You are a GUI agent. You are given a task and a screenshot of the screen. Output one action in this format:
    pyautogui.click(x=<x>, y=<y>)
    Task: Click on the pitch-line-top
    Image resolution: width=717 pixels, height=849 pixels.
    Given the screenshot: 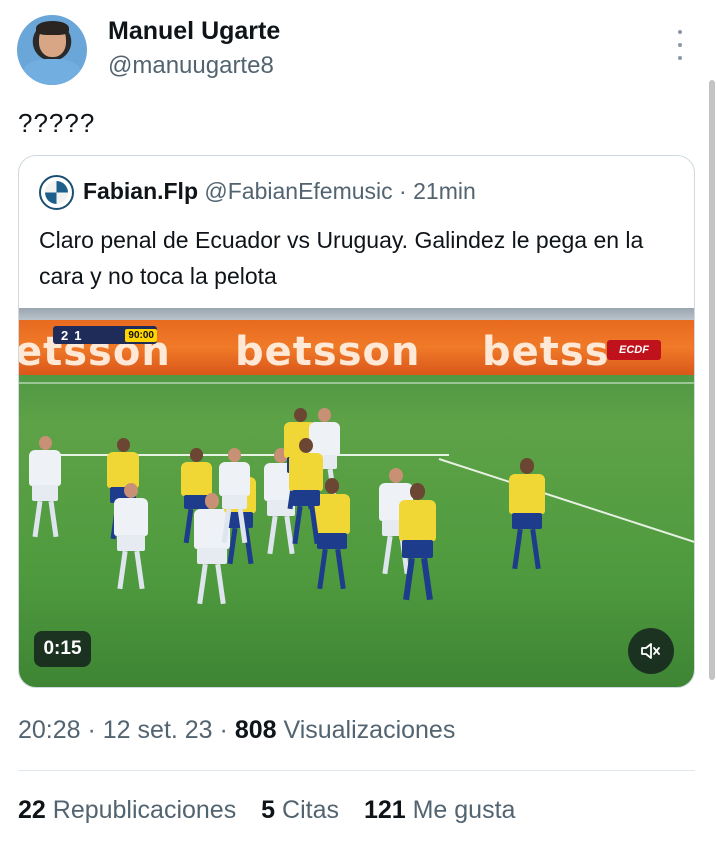 What is the action you would take?
    pyautogui.click(x=356, y=383)
    